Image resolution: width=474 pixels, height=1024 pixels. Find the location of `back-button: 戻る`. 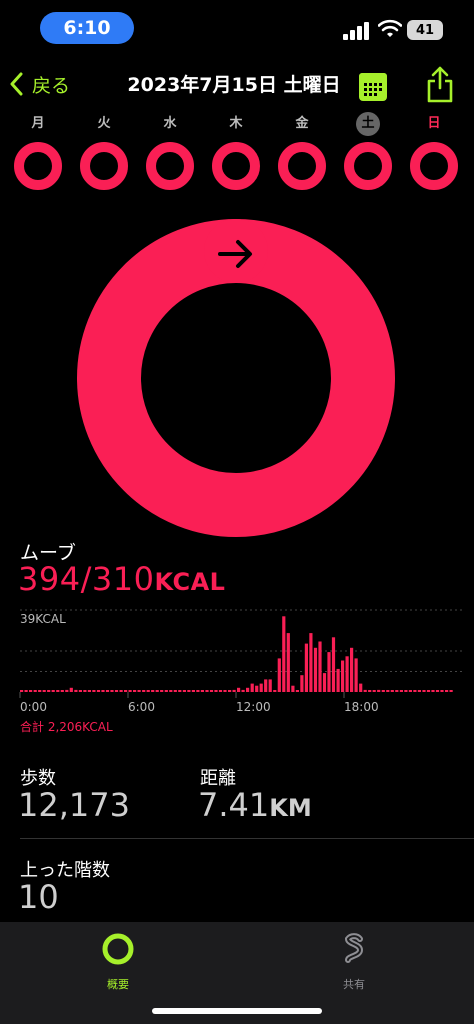

back-button: 戻る is located at coordinates (40, 84).